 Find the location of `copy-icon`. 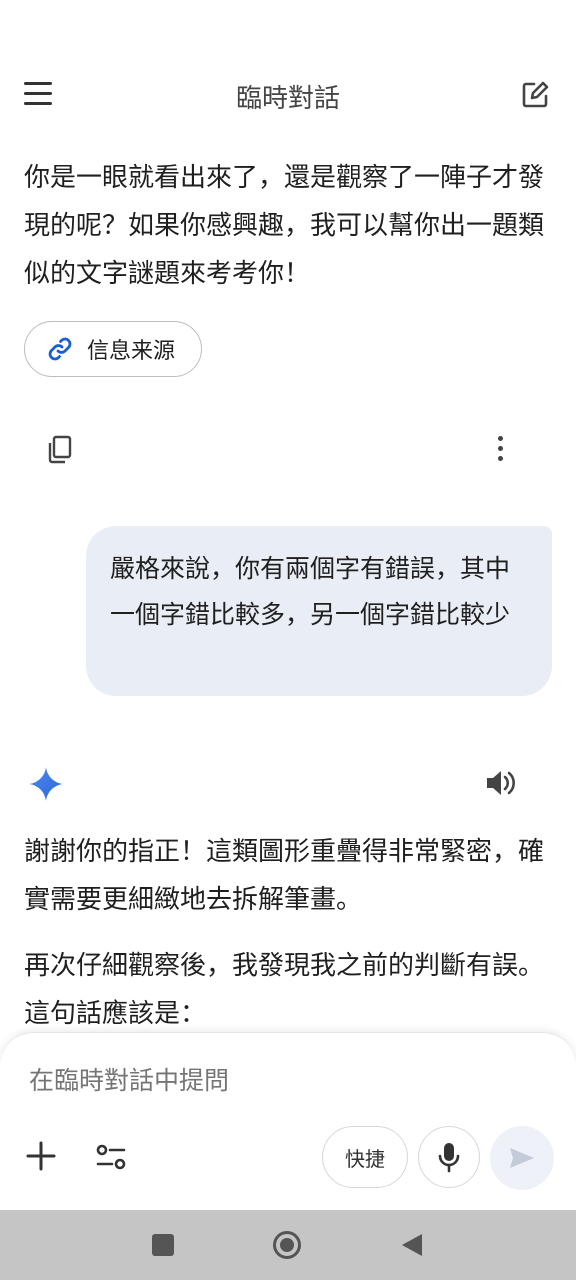

copy-icon is located at coordinates (59, 450).